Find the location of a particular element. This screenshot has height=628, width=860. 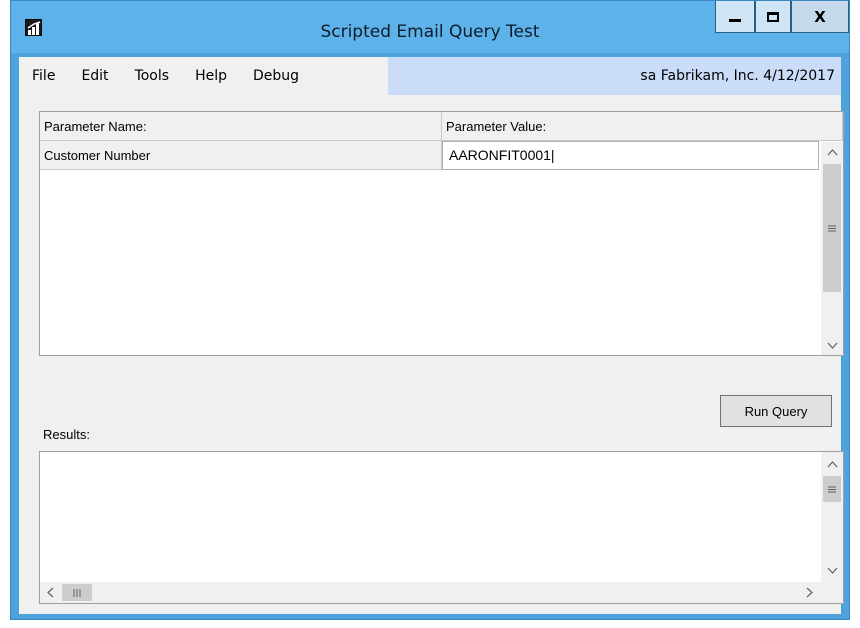

menu-items: File Edit Tools Help Debug is located at coordinates (203, 76).